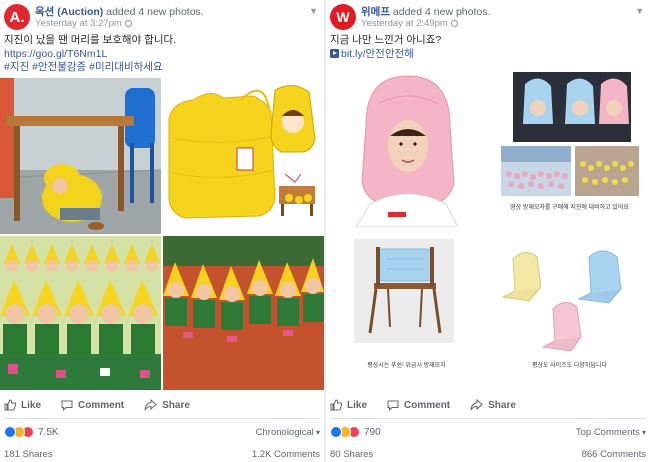  What do you see at coordinates (28, 454) in the screenshot?
I see `shares-count: 181 Shares` at bounding box center [28, 454].